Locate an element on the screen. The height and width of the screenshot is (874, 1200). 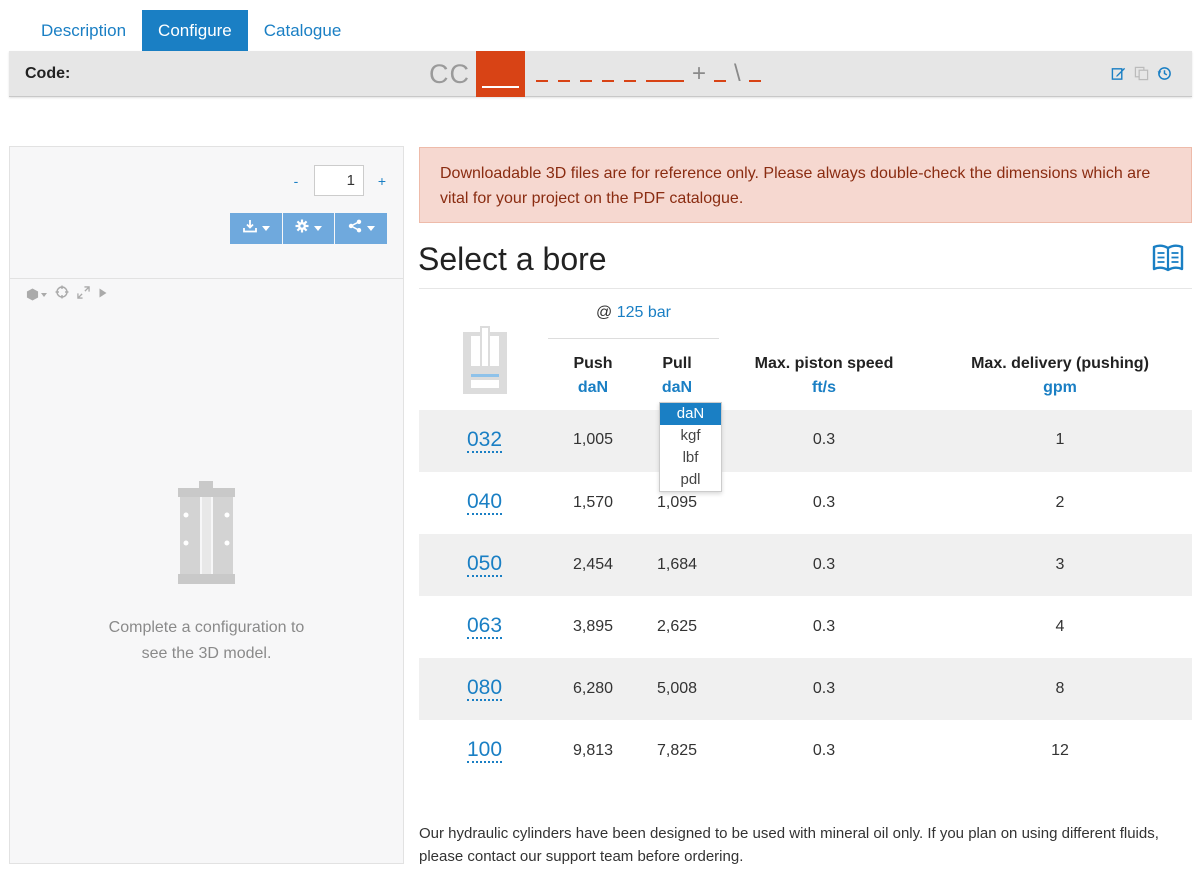
book-icon is located at coordinates (1168, 260).